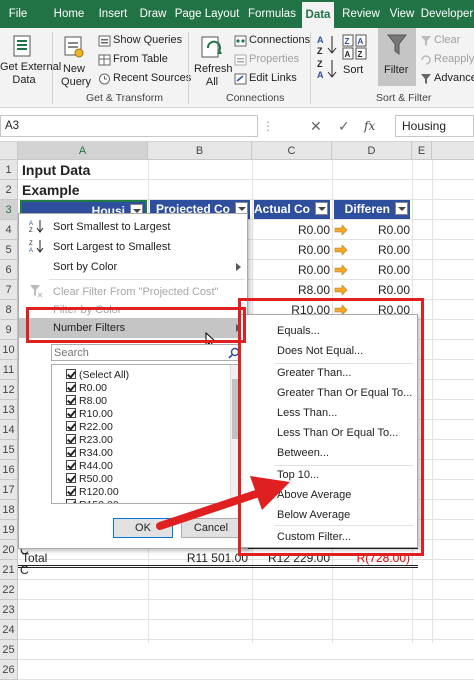 The width and height of the screenshot is (474, 680). What do you see at coordinates (97, 375) in the screenshot?
I see `filter-value-item: (Select All)` at bounding box center [97, 375].